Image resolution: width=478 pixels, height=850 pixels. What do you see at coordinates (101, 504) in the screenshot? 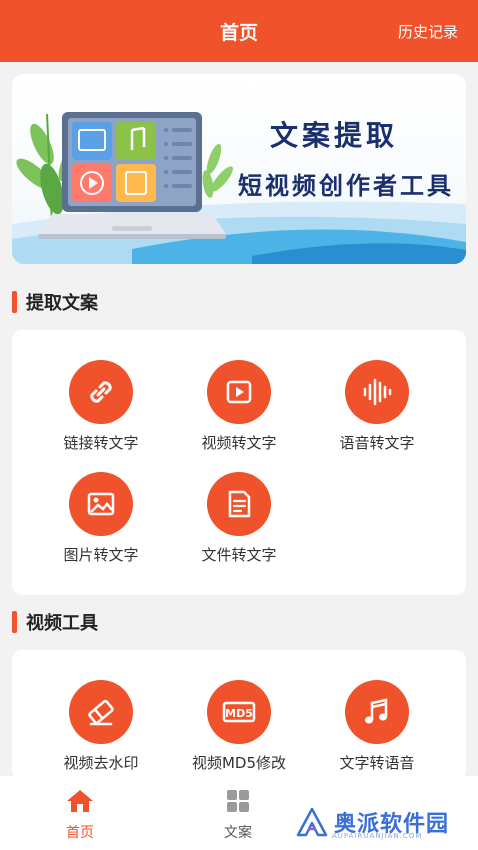
I see `image-icon` at bounding box center [101, 504].